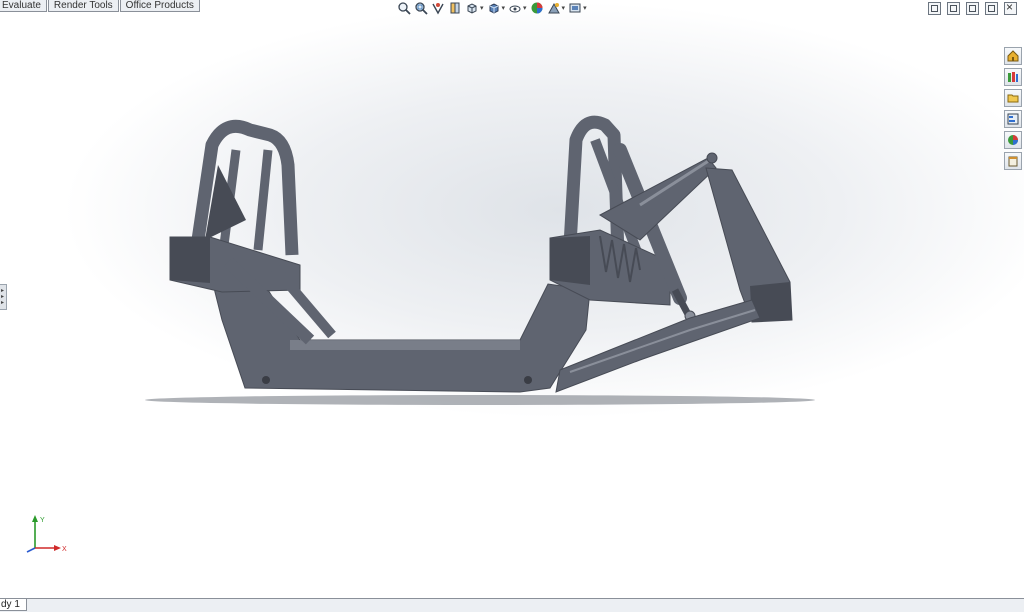 This screenshot has height=612, width=1024. What do you see at coordinates (512, 605) in the screenshot?
I see `status-bar: dy 1` at bounding box center [512, 605].